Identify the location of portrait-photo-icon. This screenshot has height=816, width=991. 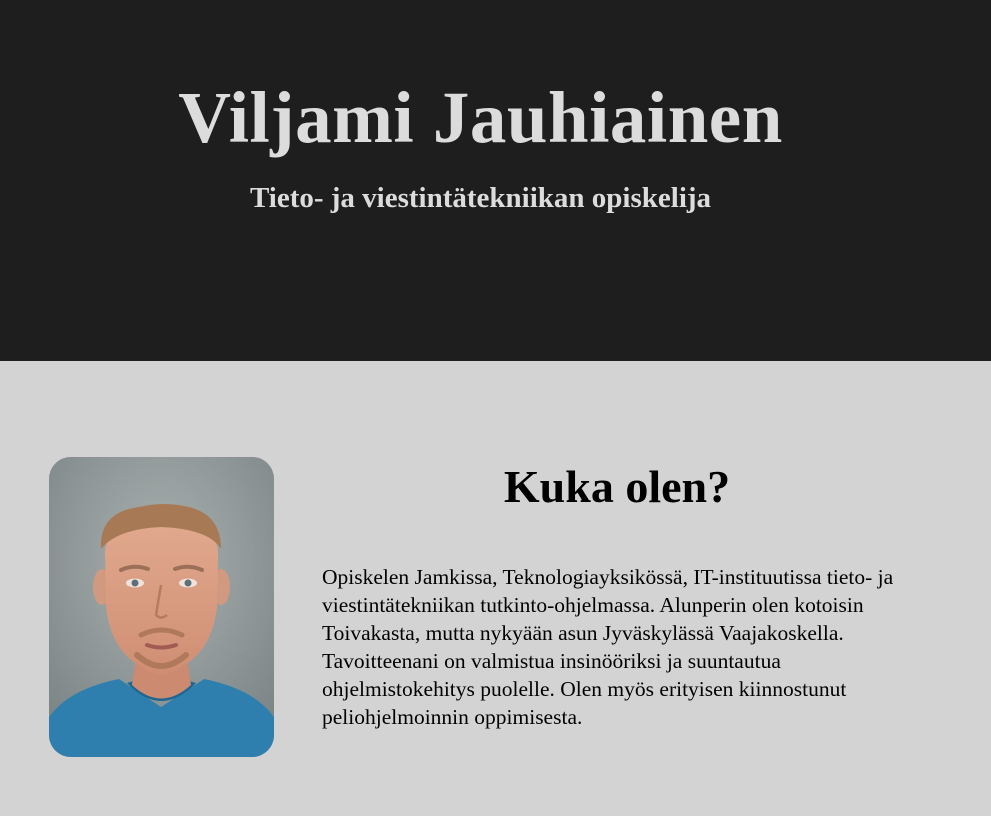
(161, 607).